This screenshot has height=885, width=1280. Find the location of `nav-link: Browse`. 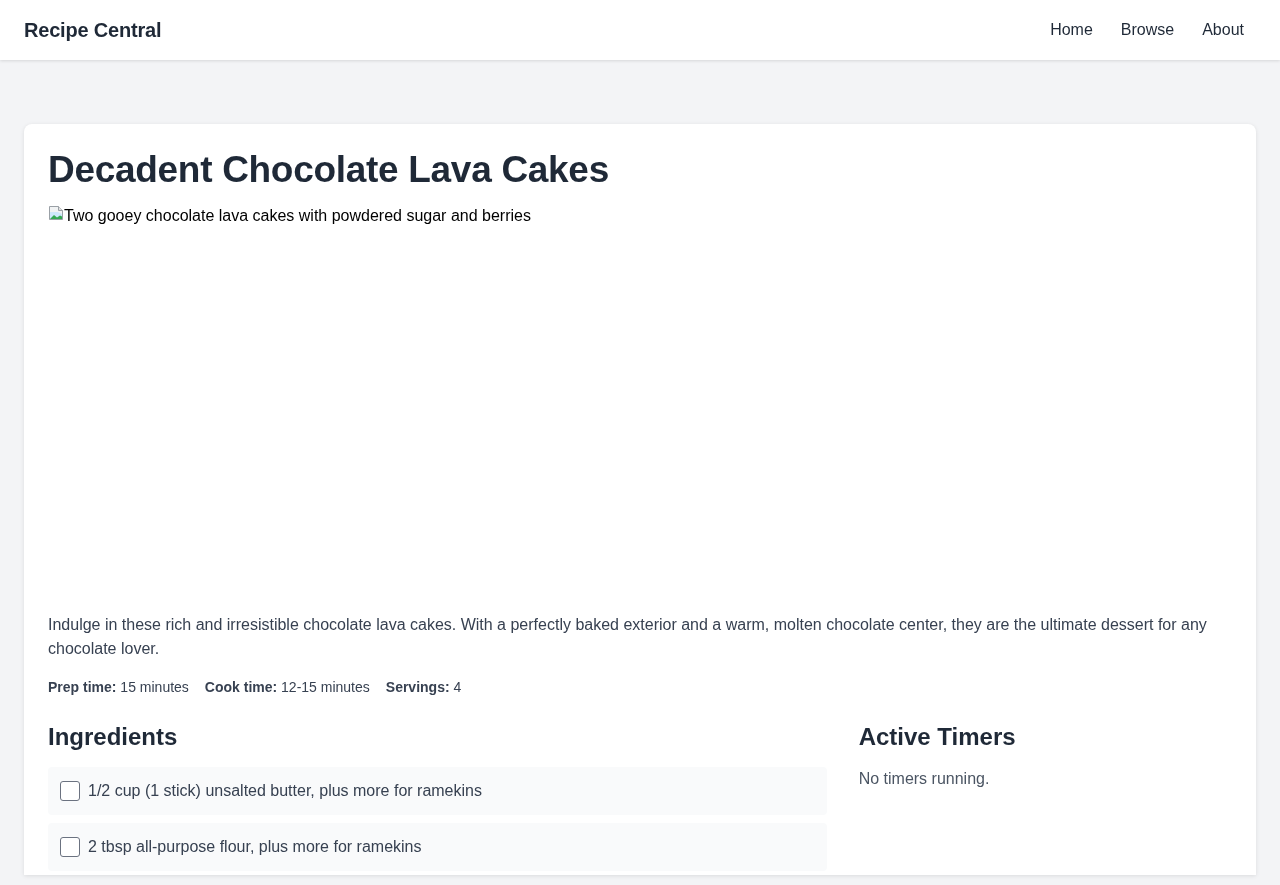

nav-link: Browse is located at coordinates (1147, 30).